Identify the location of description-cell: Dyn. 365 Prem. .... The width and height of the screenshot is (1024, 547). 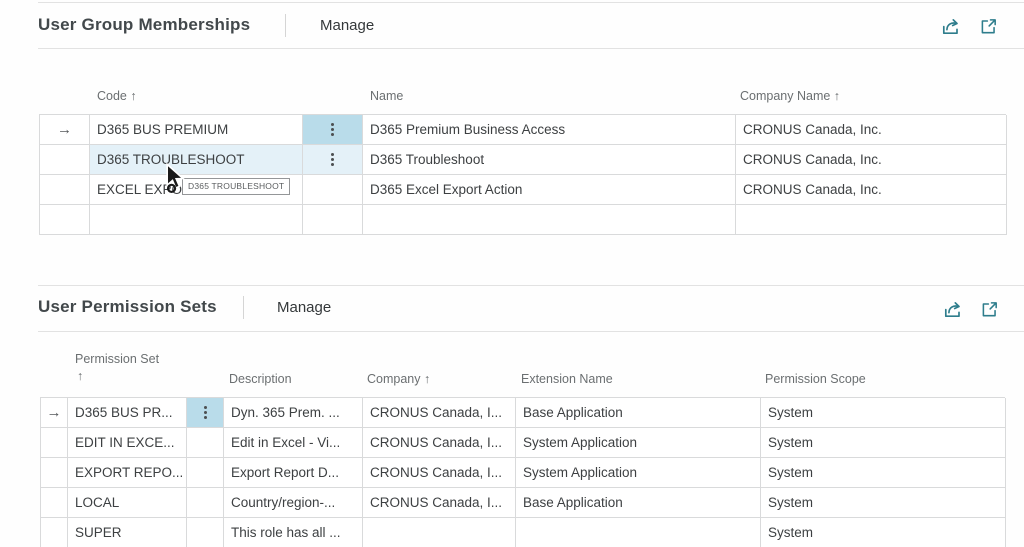
(293, 413).